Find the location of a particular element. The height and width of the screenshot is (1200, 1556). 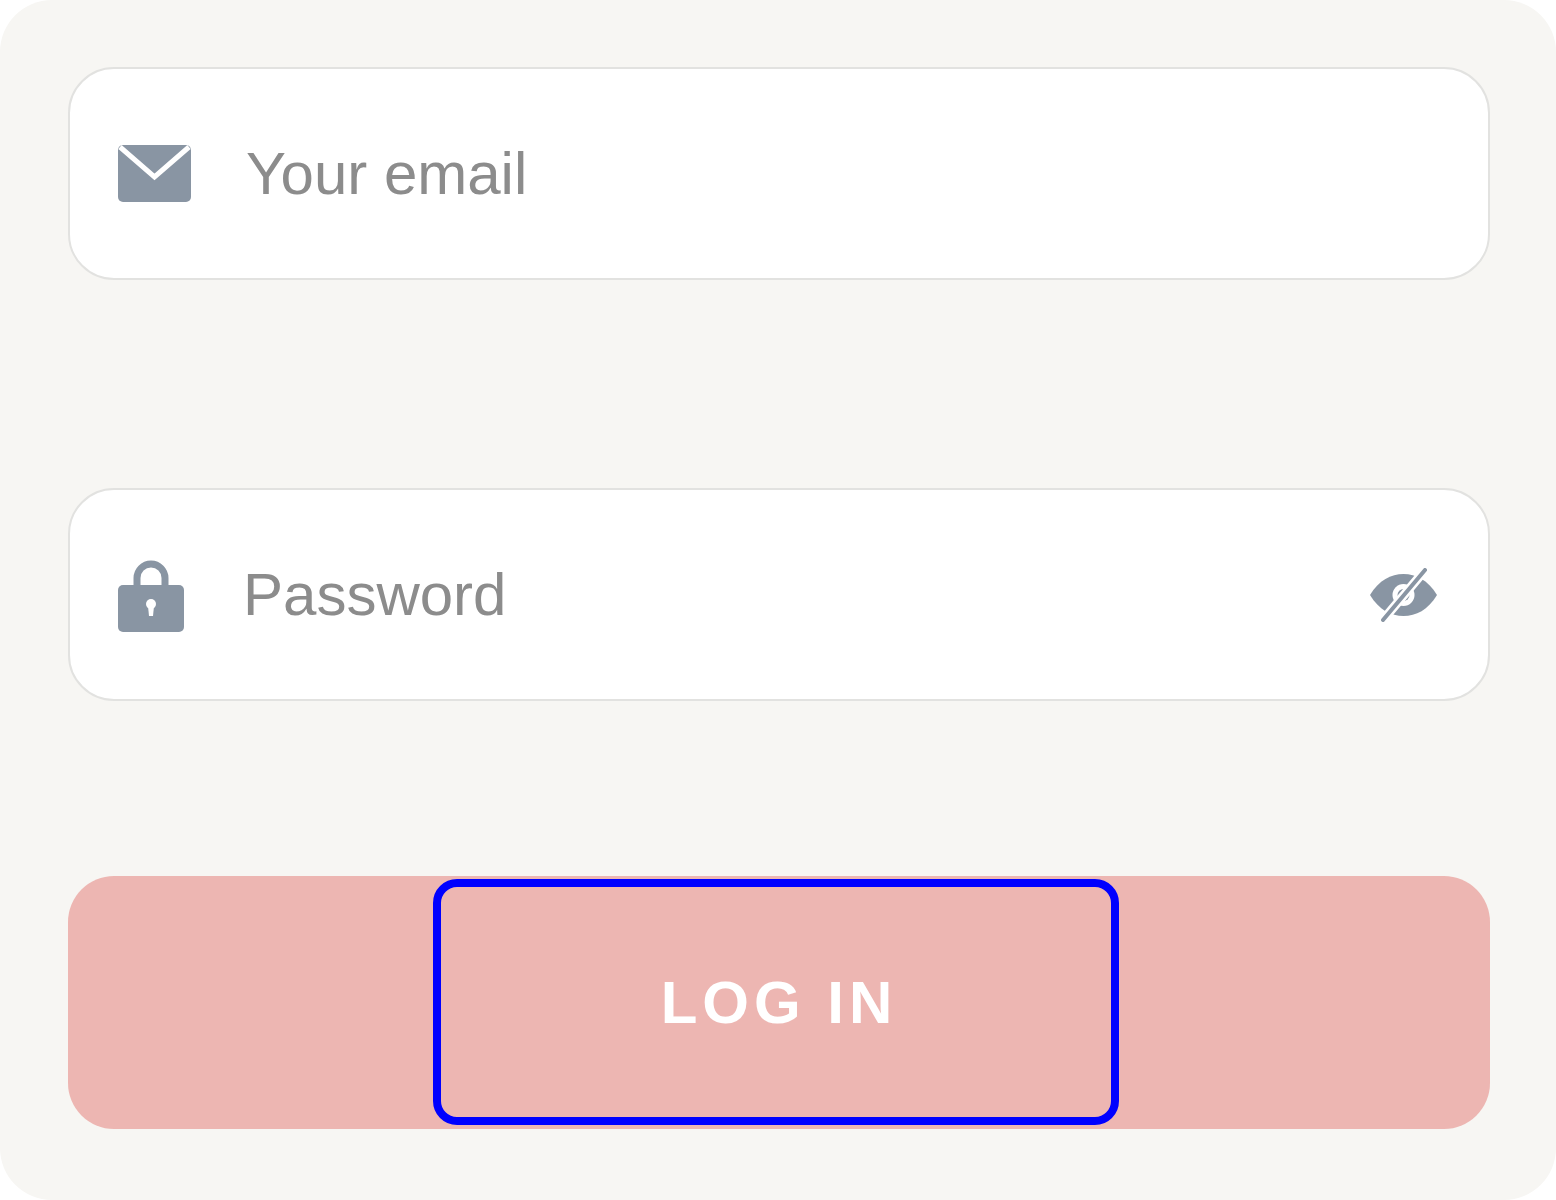

mail-icon is located at coordinates (154, 173).